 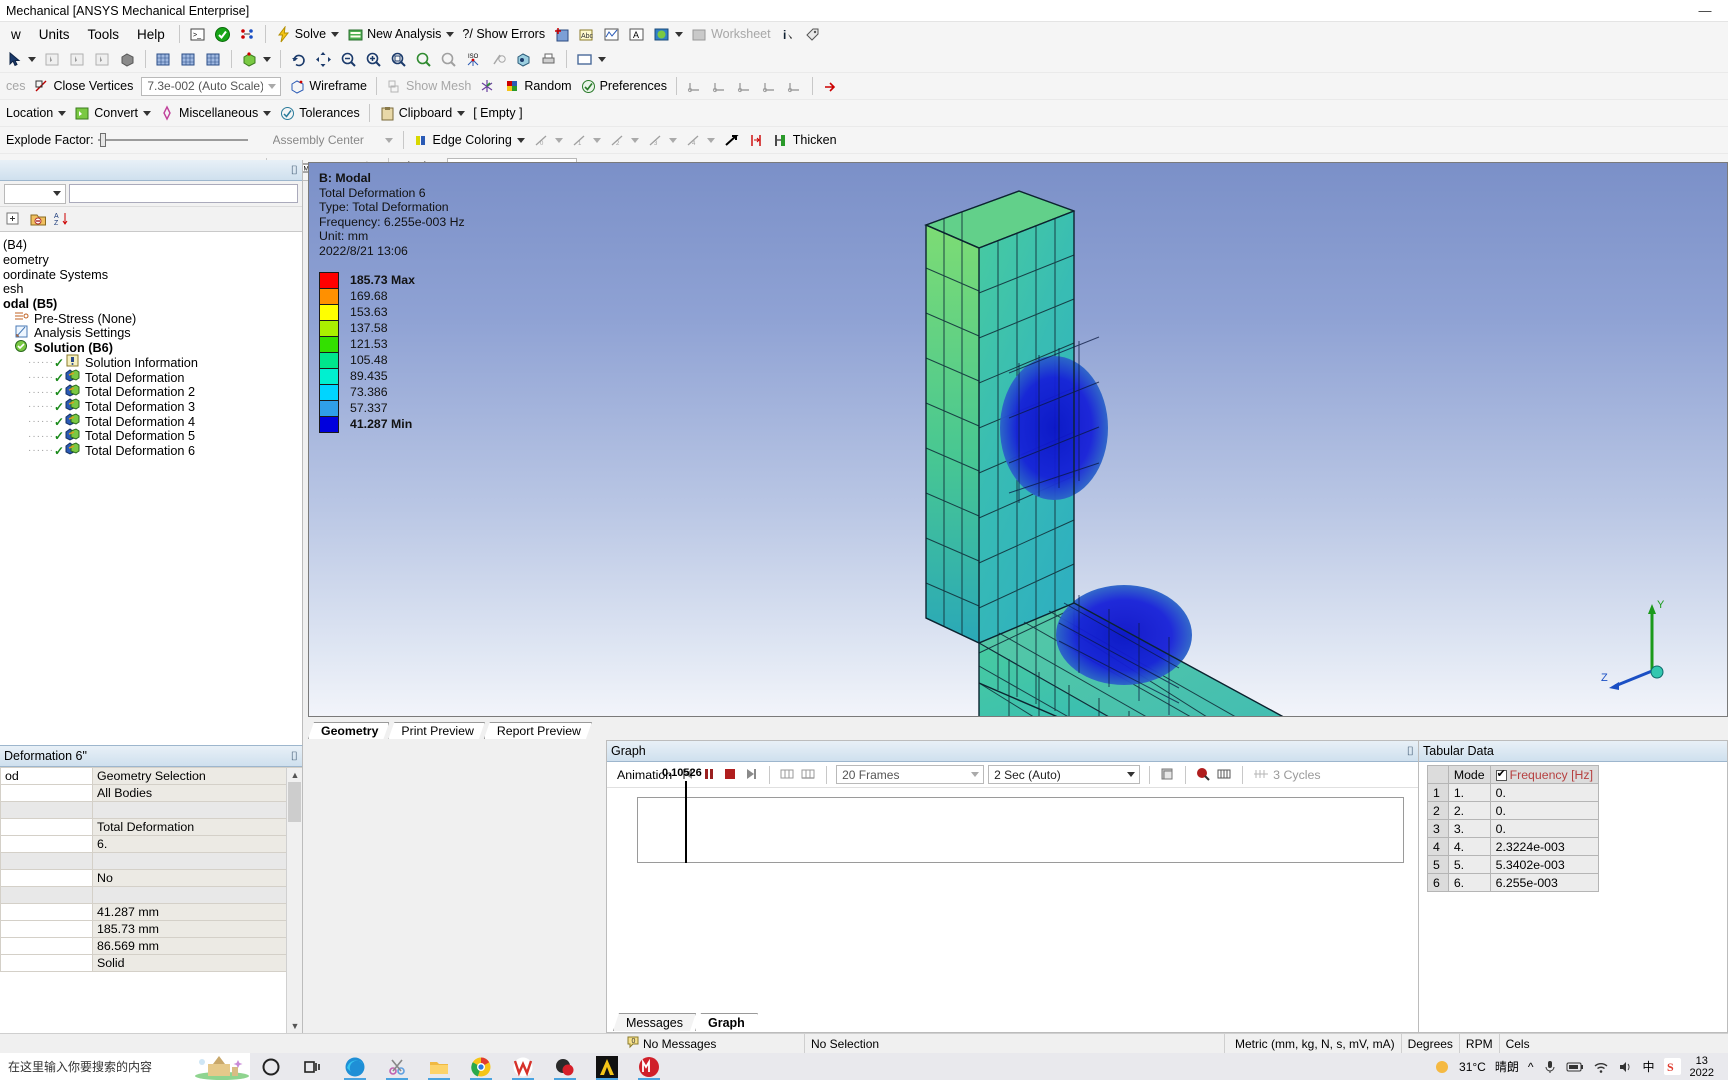 I want to click on edge-coloring-button: Edge Coloring, so click(x=469, y=140).